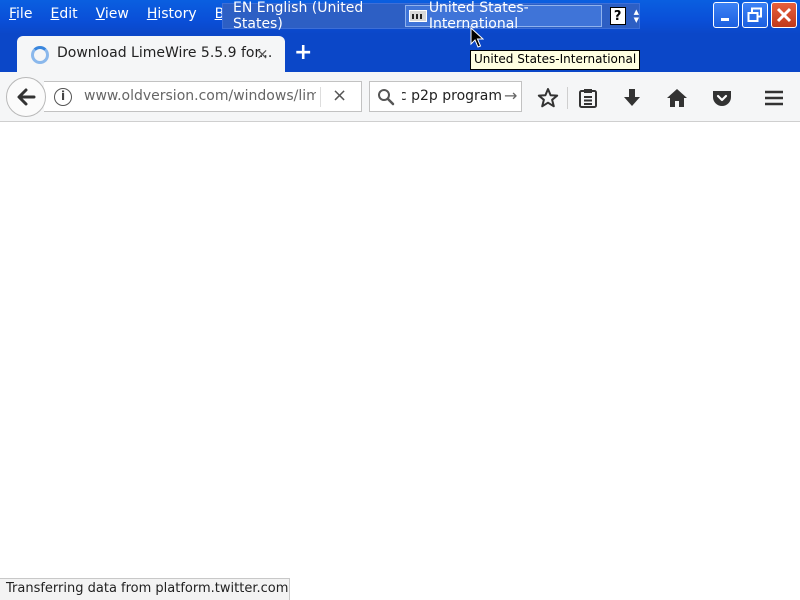 The height and width of the screenshot is (600, 800). What do you see at coordinates (386, 99) in the screenshot?
I see `search-icon` at bounding box center [386, 99].